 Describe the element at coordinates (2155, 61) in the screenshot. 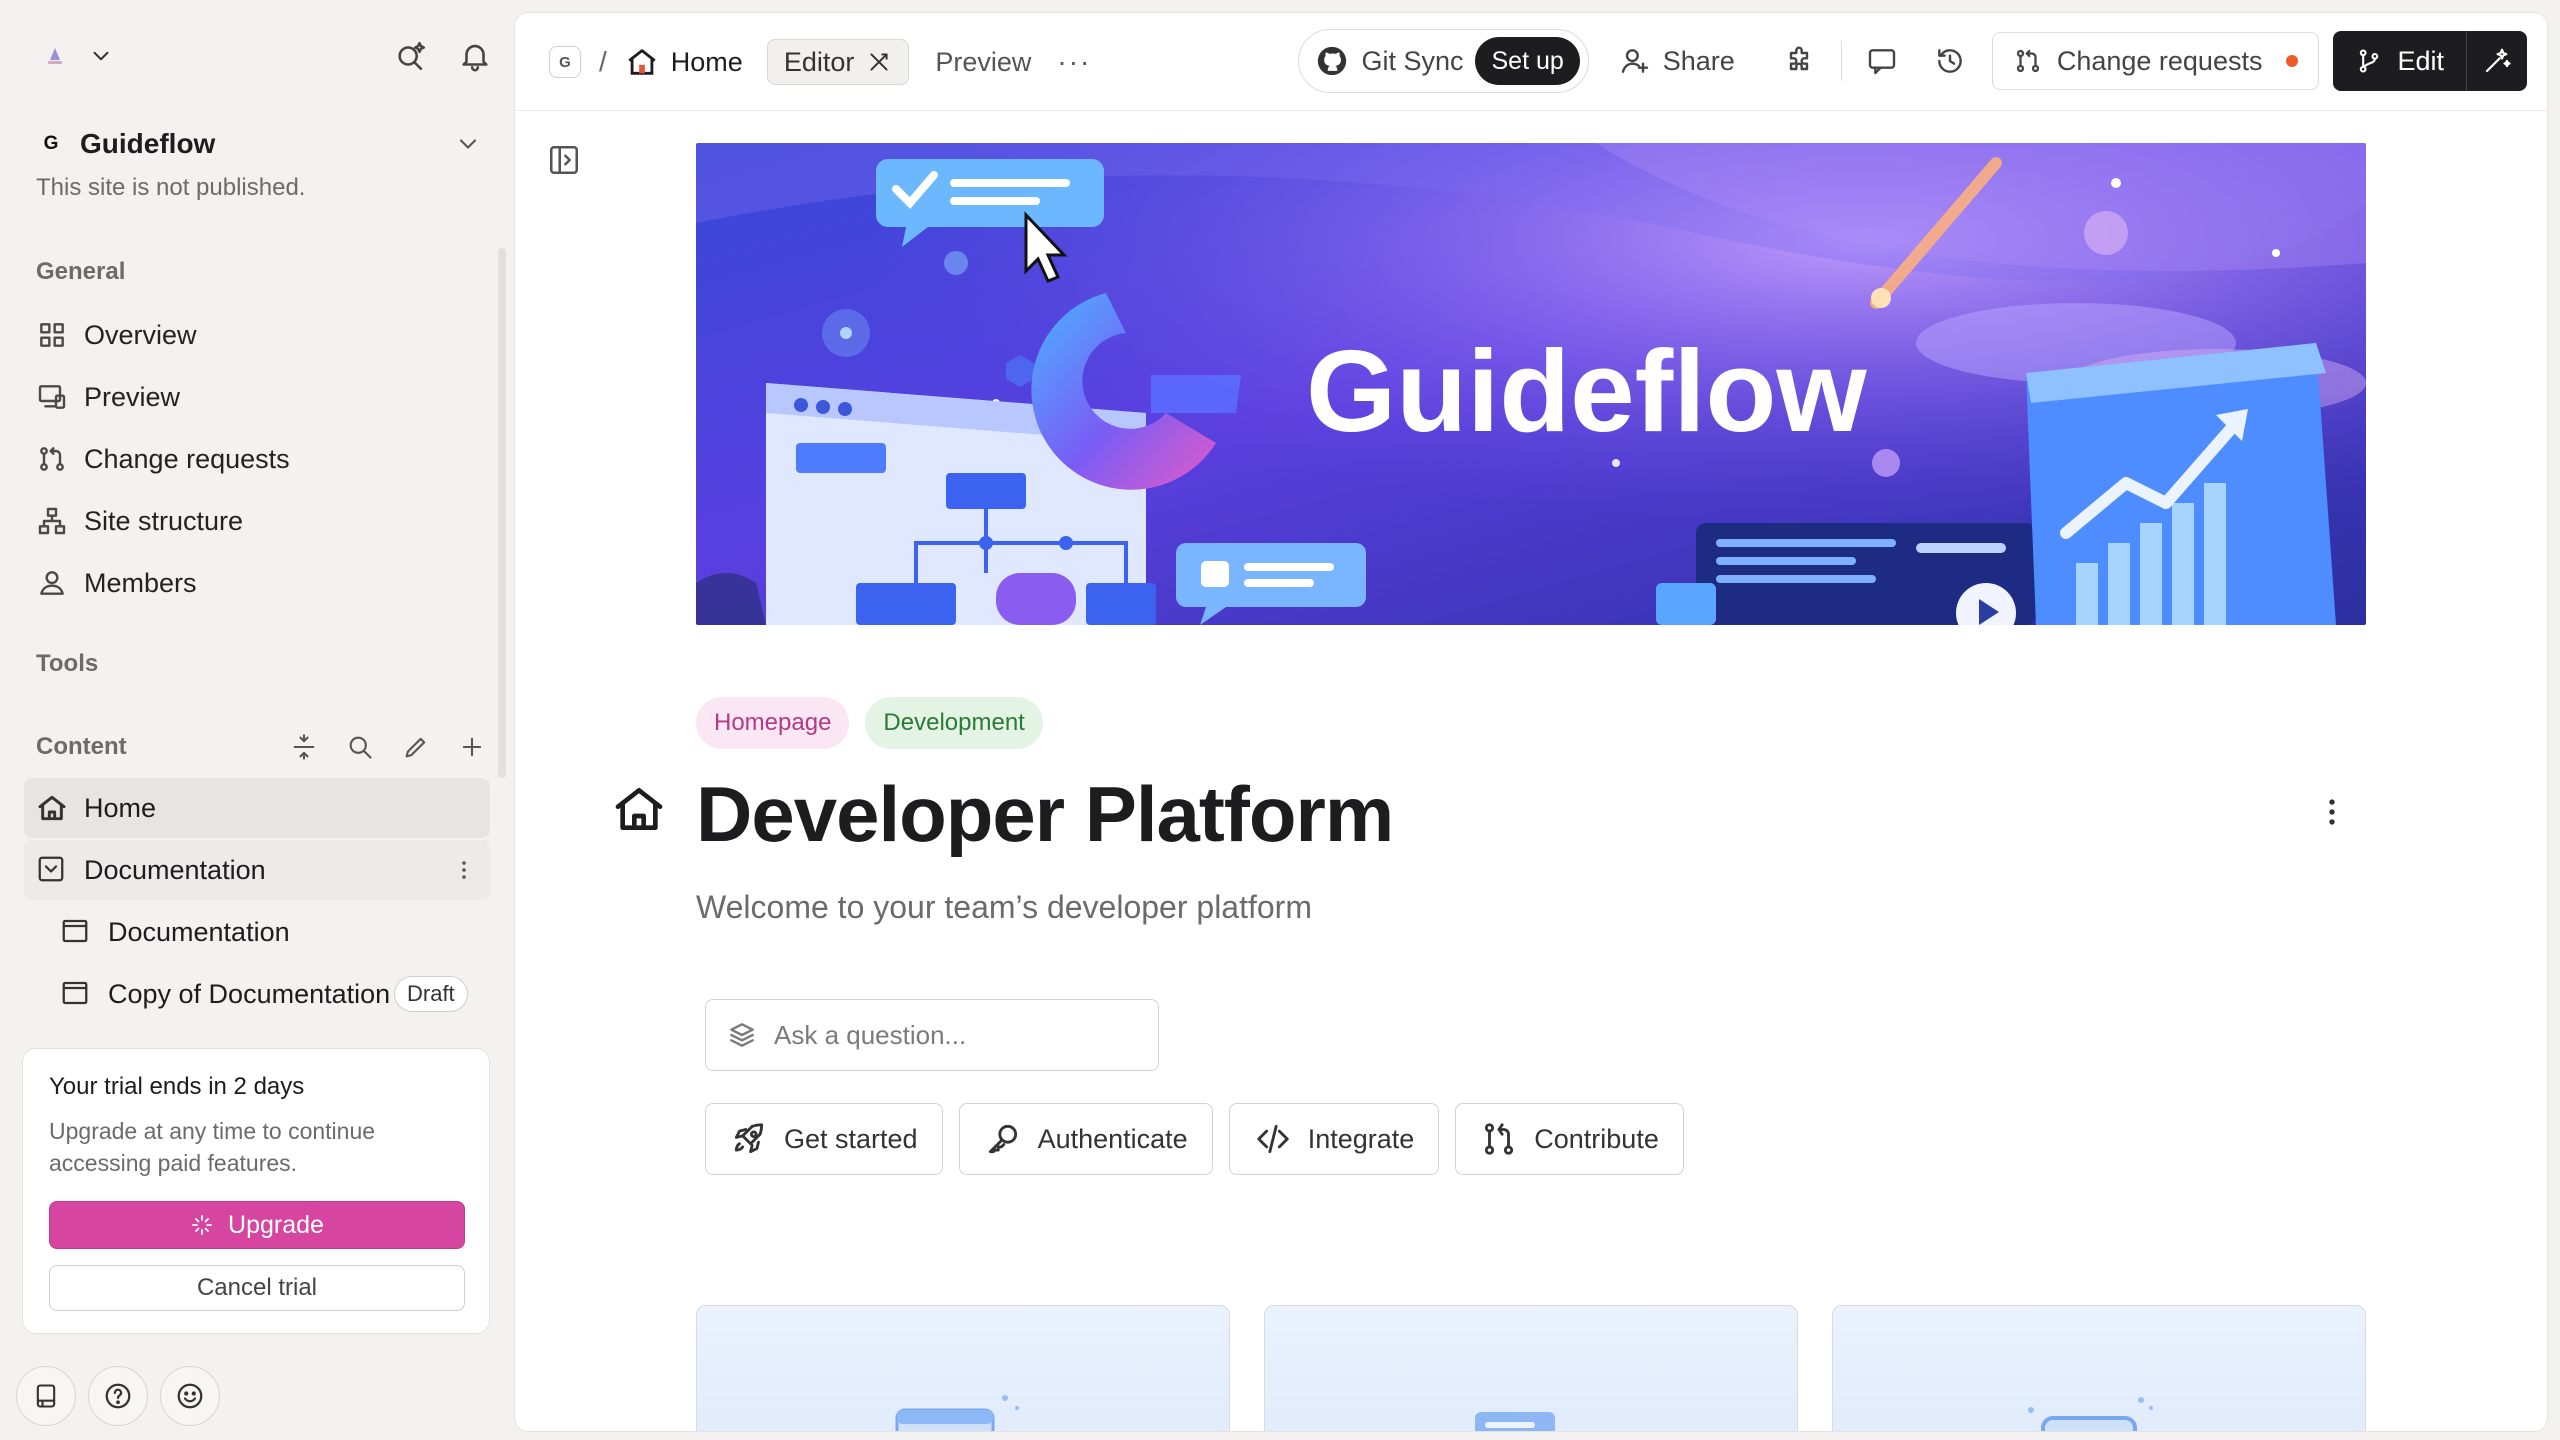

I see `change-requests-button: Change requests` at that location.